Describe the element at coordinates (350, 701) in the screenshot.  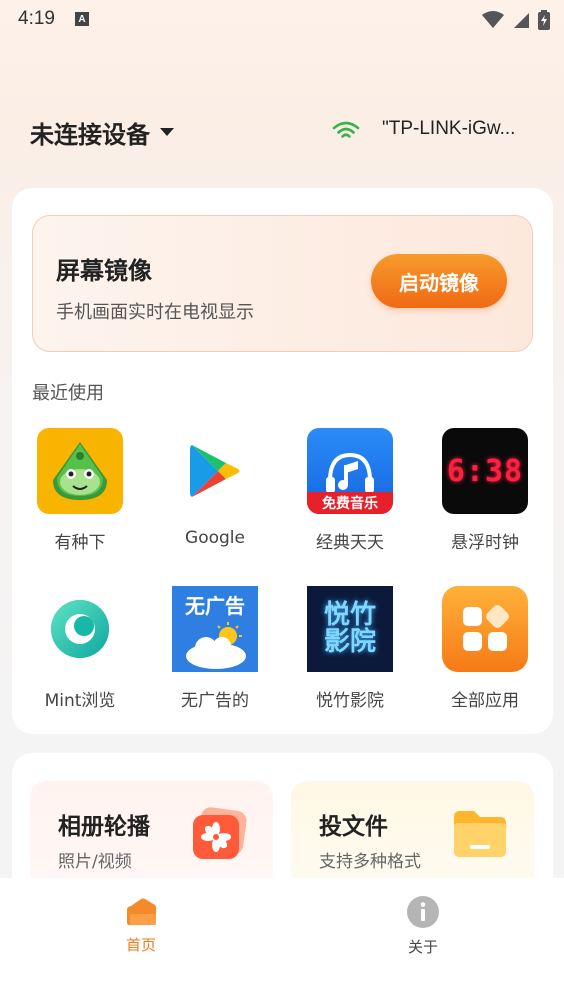
I see `app-label: 悦竹影院` at that location.